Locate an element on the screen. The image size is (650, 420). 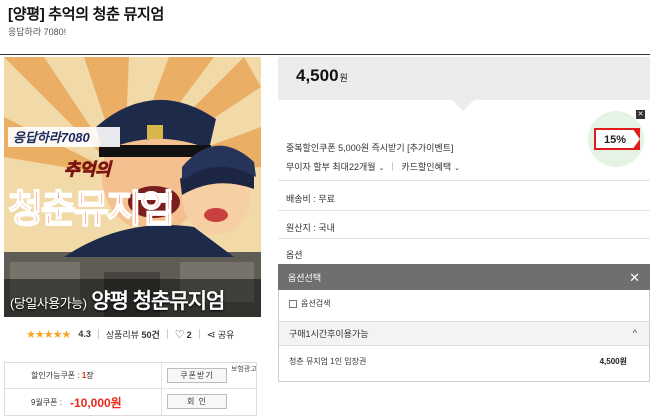
installment-label: 무이자 할부 최대22개월 is located at coordinates (331, 167).